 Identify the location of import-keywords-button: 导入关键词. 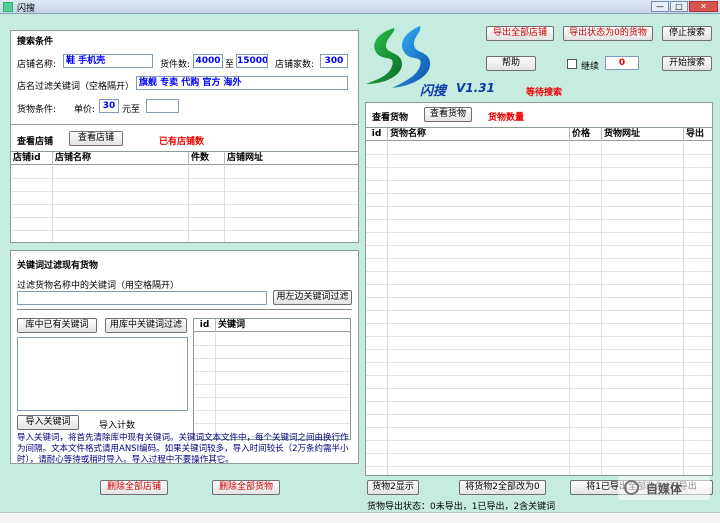
(48, 422).